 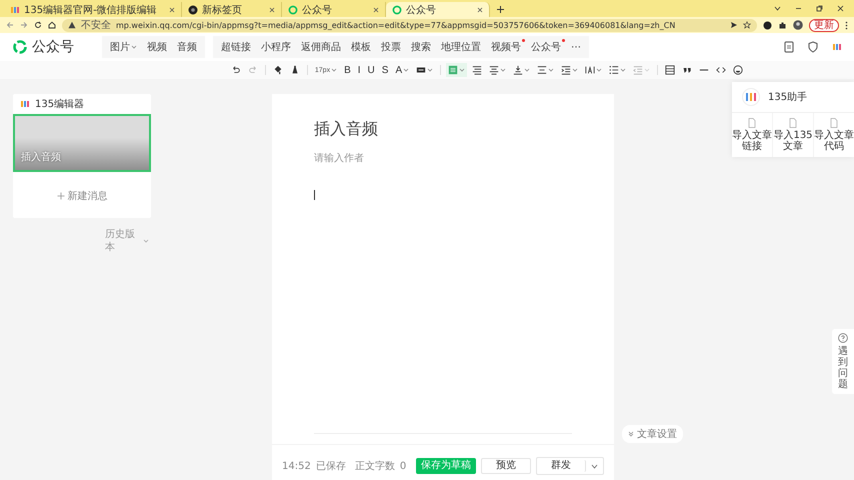 What do you see at coordinates (374, 466) in the screenshot?
I see `word-count-label: 正文字数` at bounding box center [374, 466].